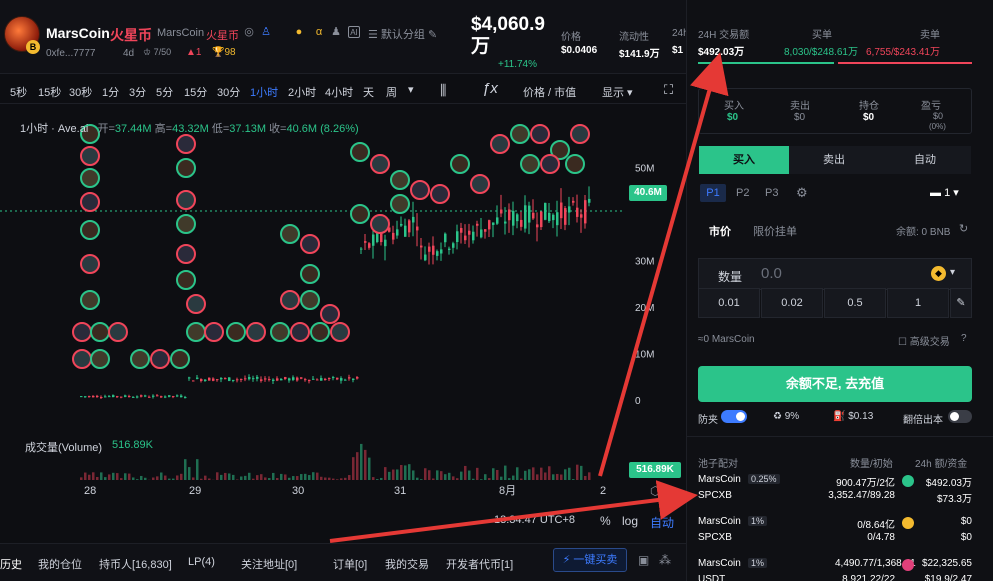 Image resolution: width=993 pixels, height=581 pixels. I want to click on arrow-to-pool, so click(513, 511).